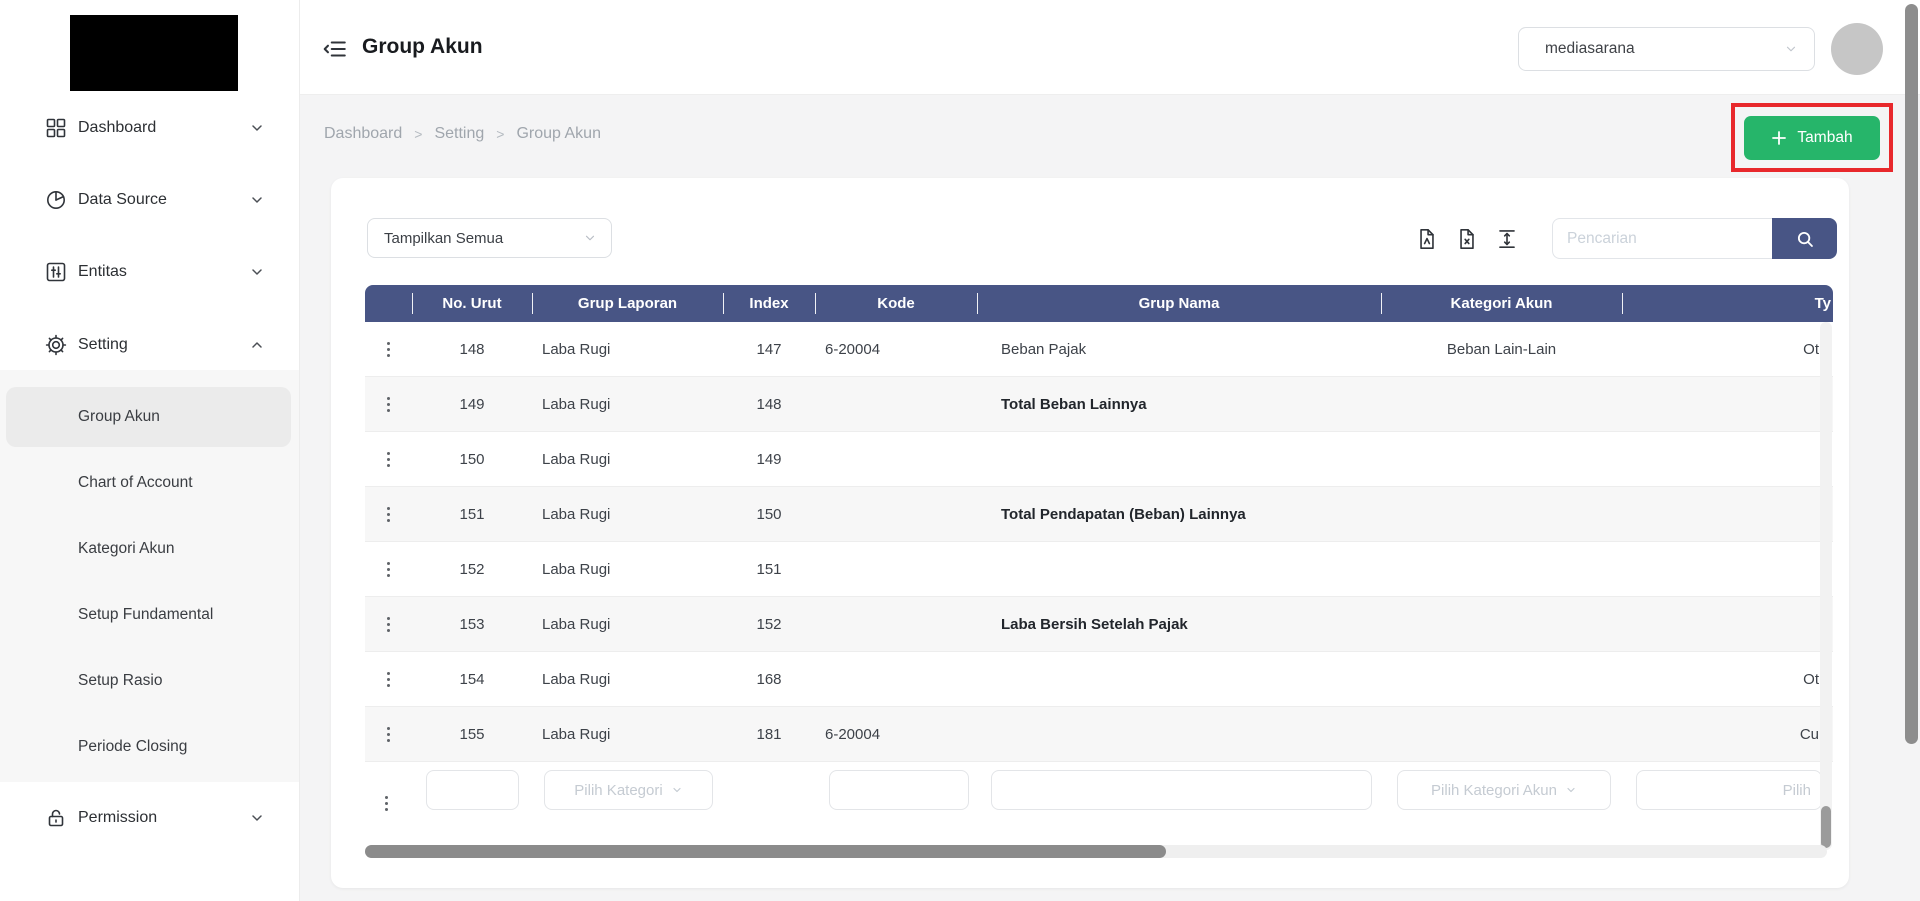 Image resolution: width=1920 pixels, height=901 pixels. I want to click on lock-icon, so click(56, 818).